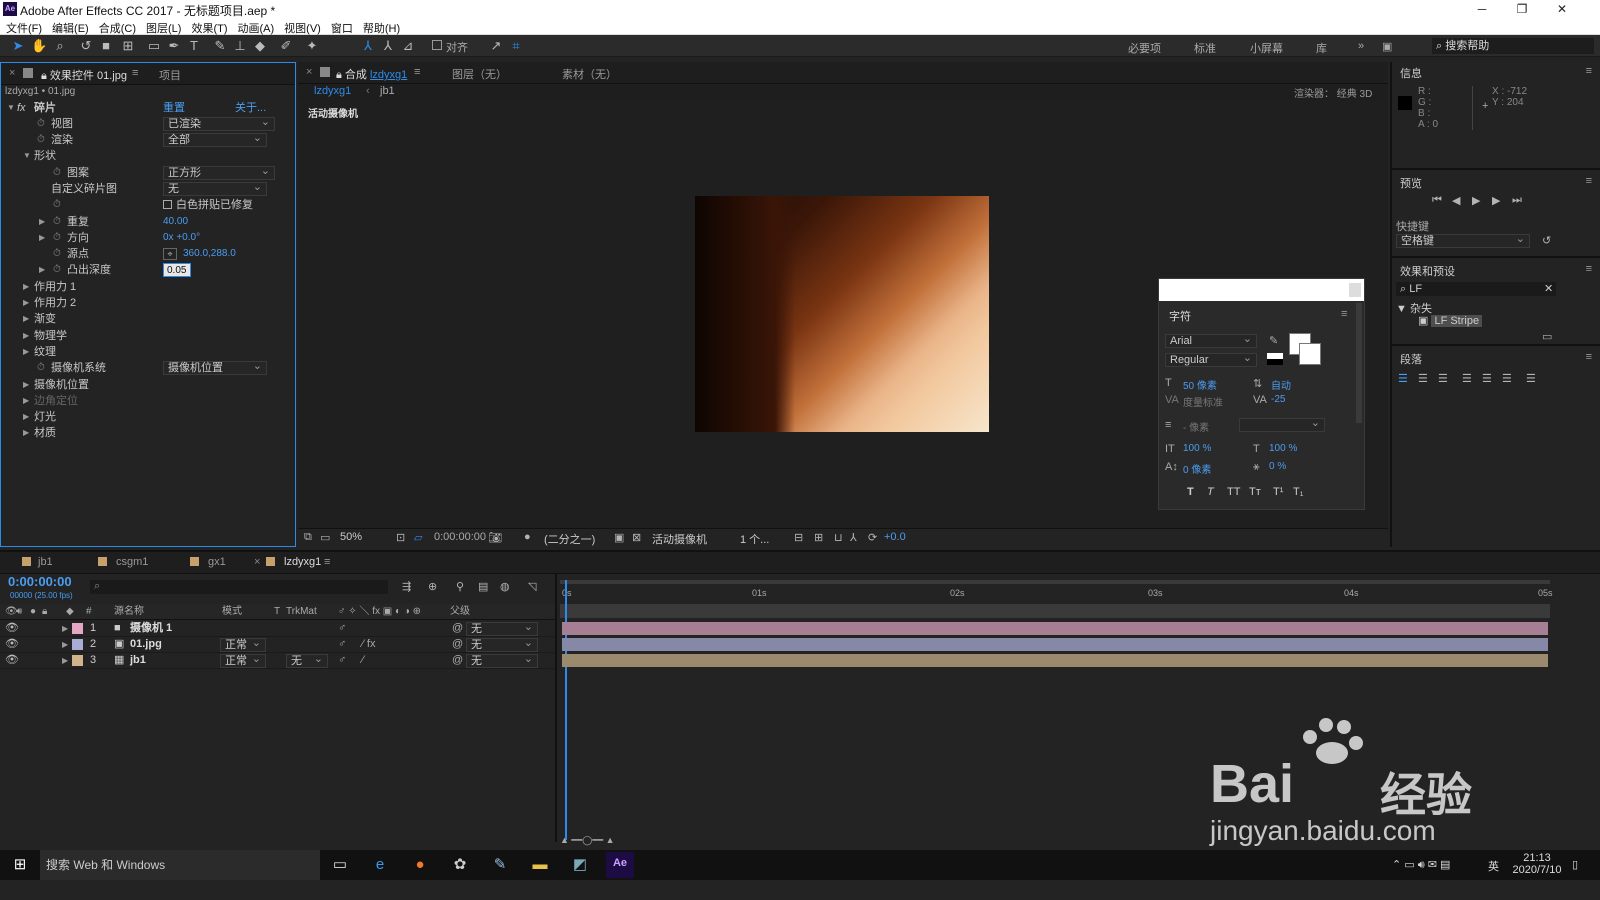 The width and height of the screenshot is (1600, 900). Describe the element at coordinates (1513, 46) in the screenshot. I see `help-search-input: ⌕ 搜索帮助` at that location.